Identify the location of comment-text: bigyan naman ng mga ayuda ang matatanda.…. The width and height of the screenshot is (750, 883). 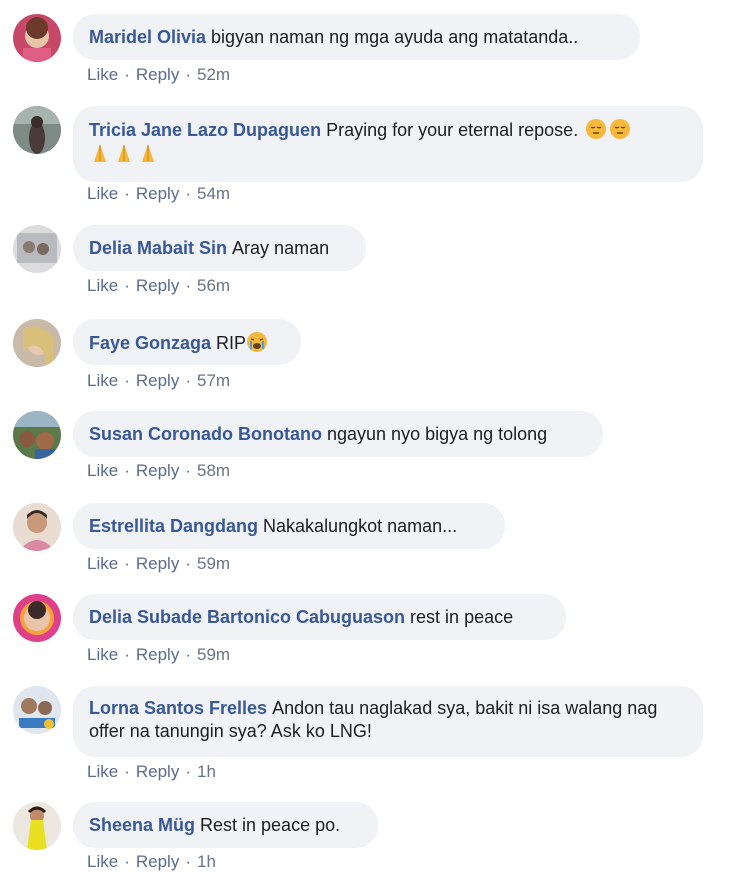
(395, 37).